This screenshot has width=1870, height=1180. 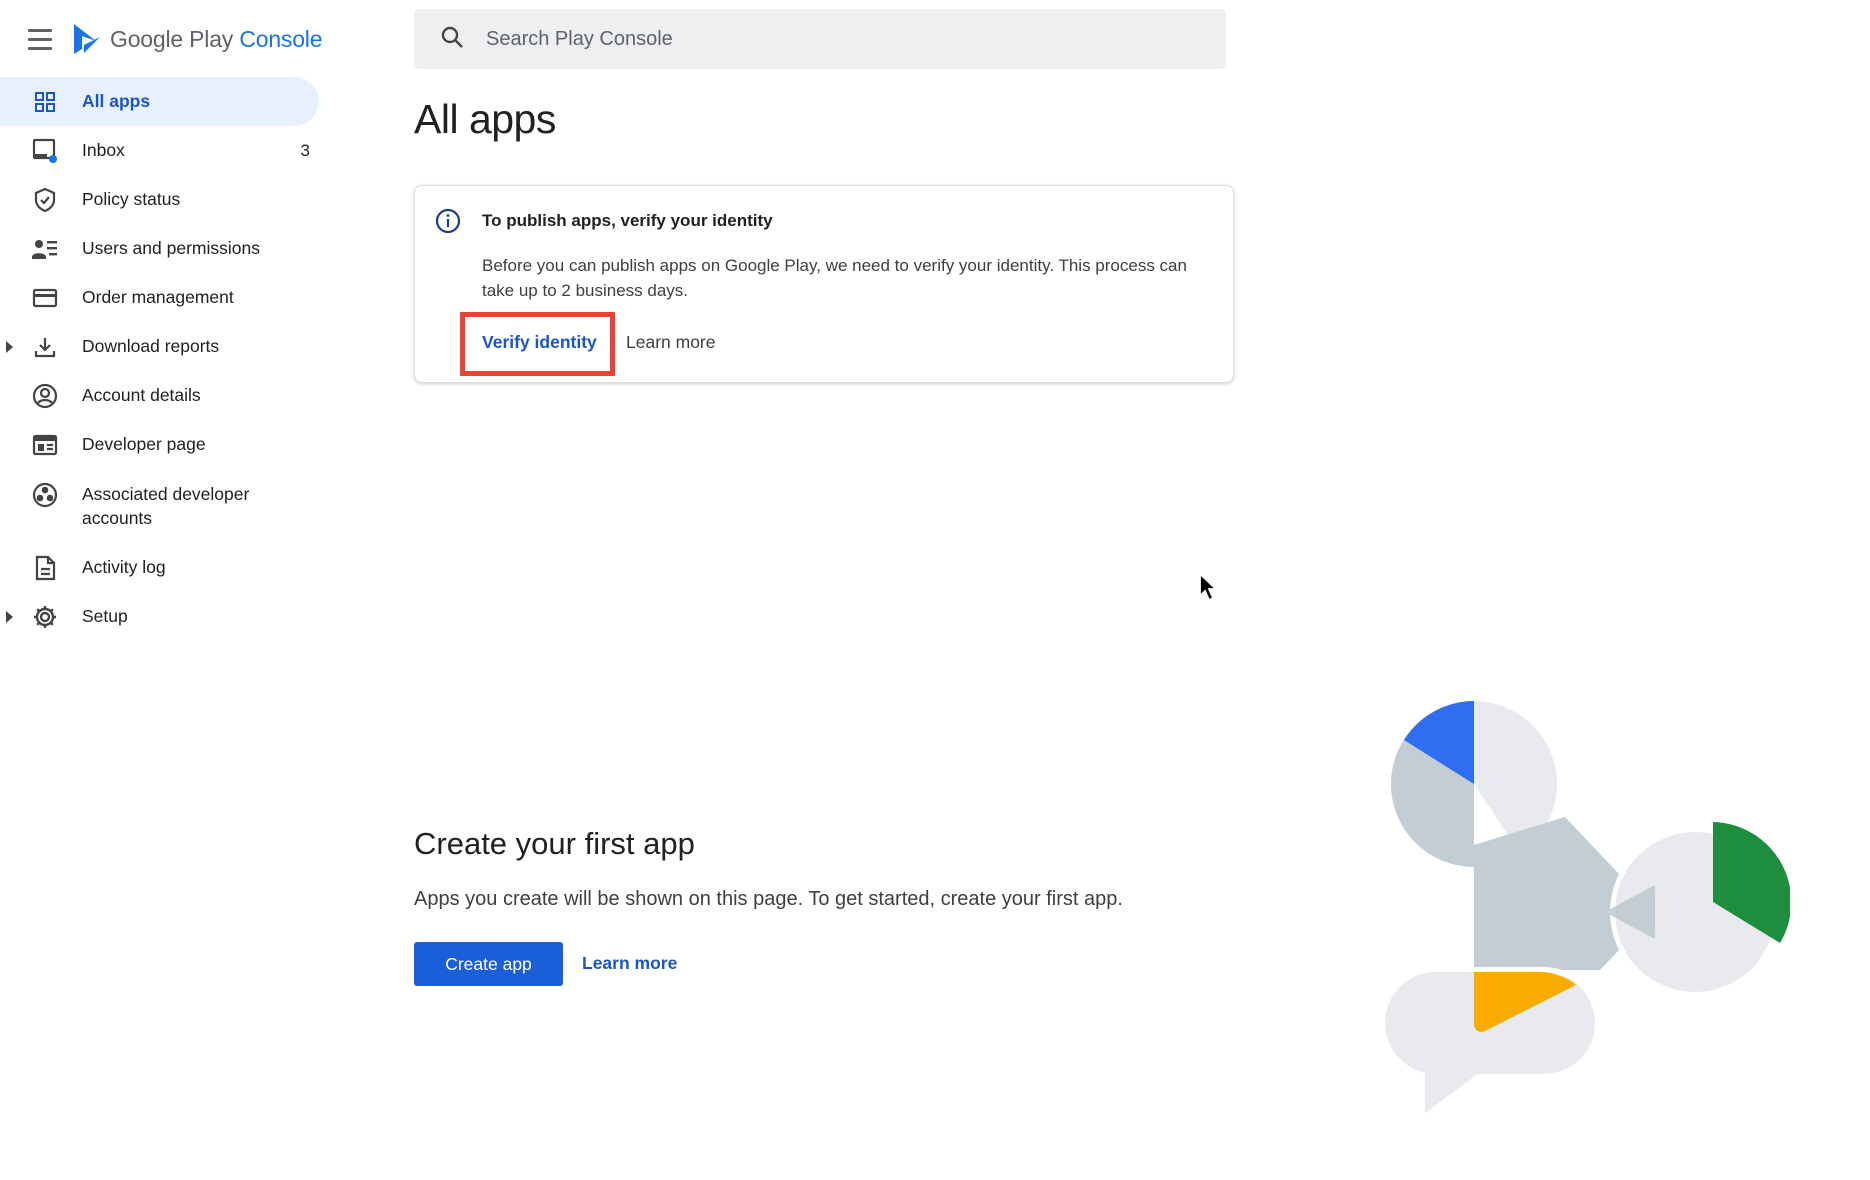 What do you see at coordinates (45, 617) in the screenshot?
I see `gear-icon` at bounding box center [45, 617].